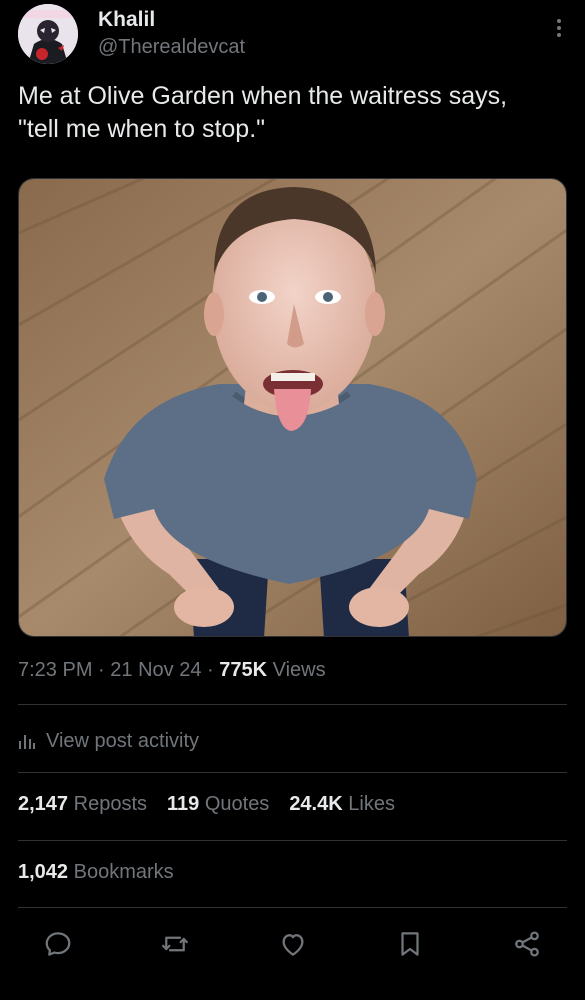 The height and width of the screenshot is (1000, 585). What do you see at coordinates (110, 804) in the screenshot?
I see `reposts-label: Reposts` at bounding box center [110, 804].